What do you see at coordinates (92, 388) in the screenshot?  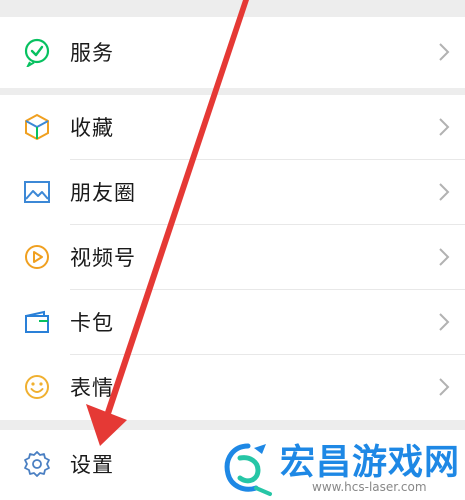 I see `menu-item-label: 表情` at bounding box center [92, 388].